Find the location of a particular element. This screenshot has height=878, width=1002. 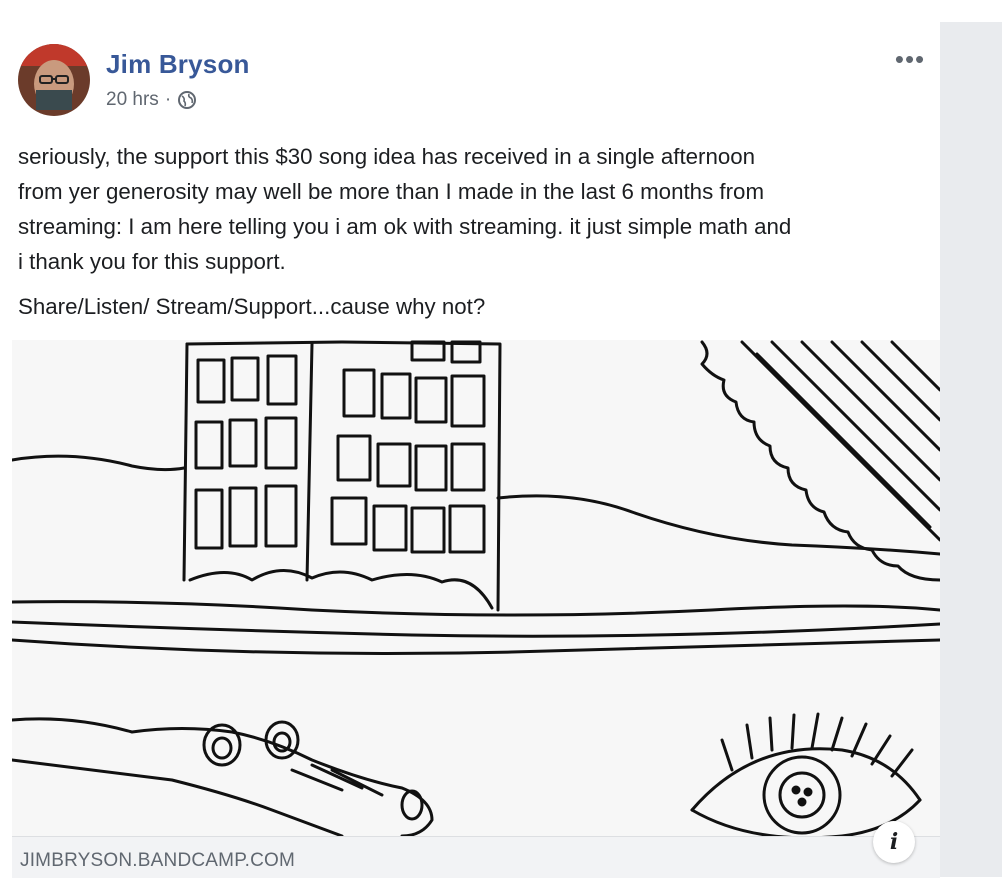

more-options-button: ••• is located at coordinates (910, 59).